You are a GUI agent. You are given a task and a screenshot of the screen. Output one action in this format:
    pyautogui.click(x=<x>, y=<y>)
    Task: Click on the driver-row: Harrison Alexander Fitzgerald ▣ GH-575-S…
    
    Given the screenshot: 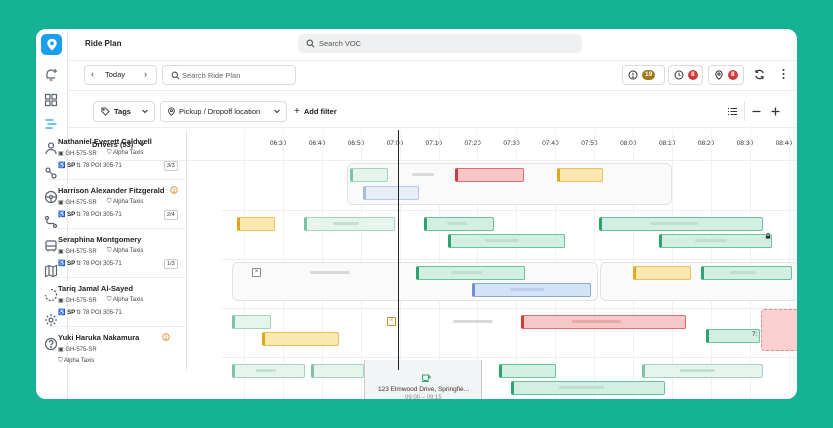 What is the action you would take?
    pyautogui.click(x=117, y=204)
    